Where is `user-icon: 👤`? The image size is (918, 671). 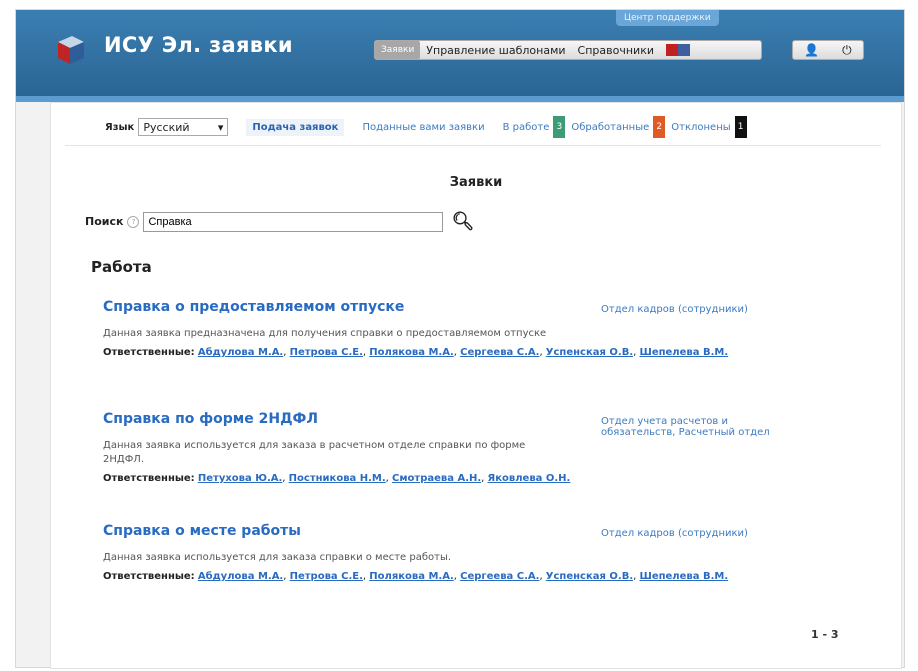 user-icon: 👤 is located at coordinates (811, 50).